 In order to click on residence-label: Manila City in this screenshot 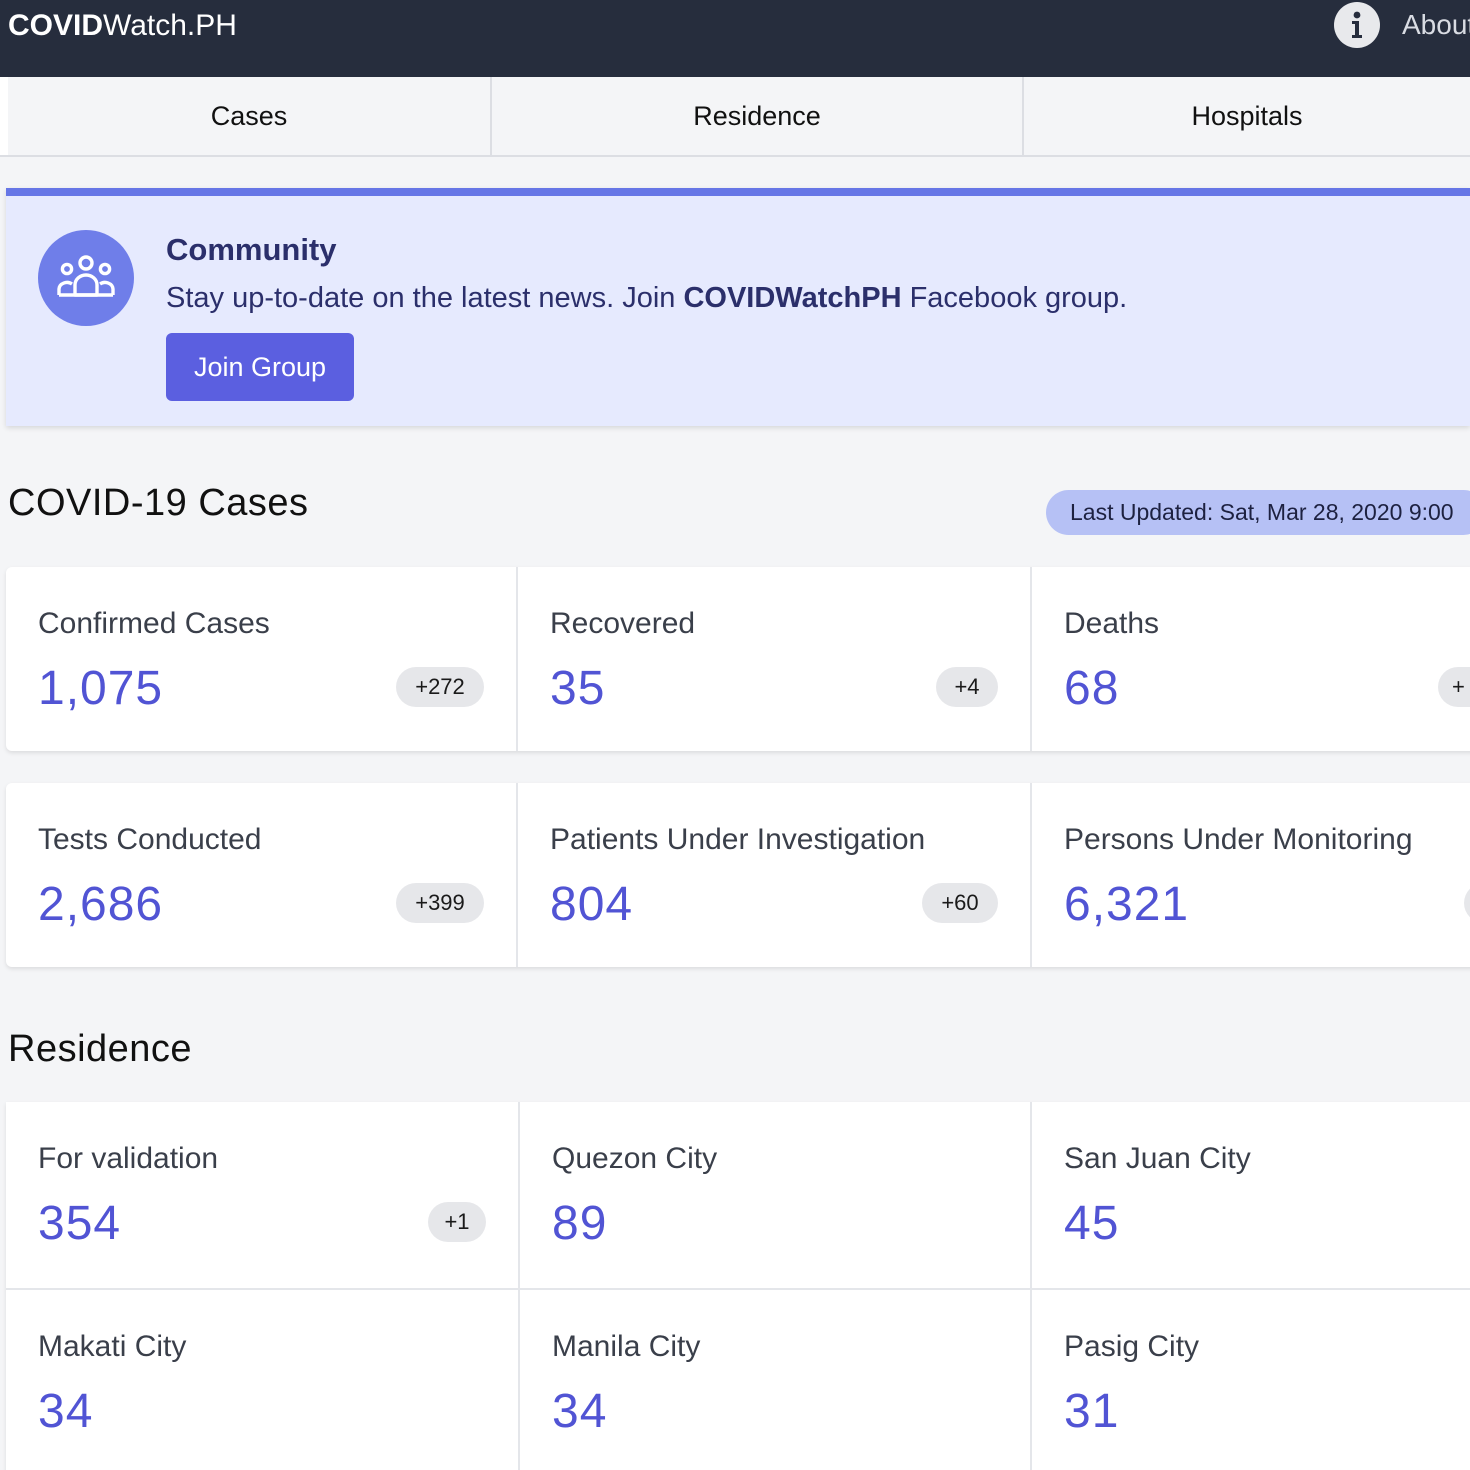, I will do `click(626, 1346)`.